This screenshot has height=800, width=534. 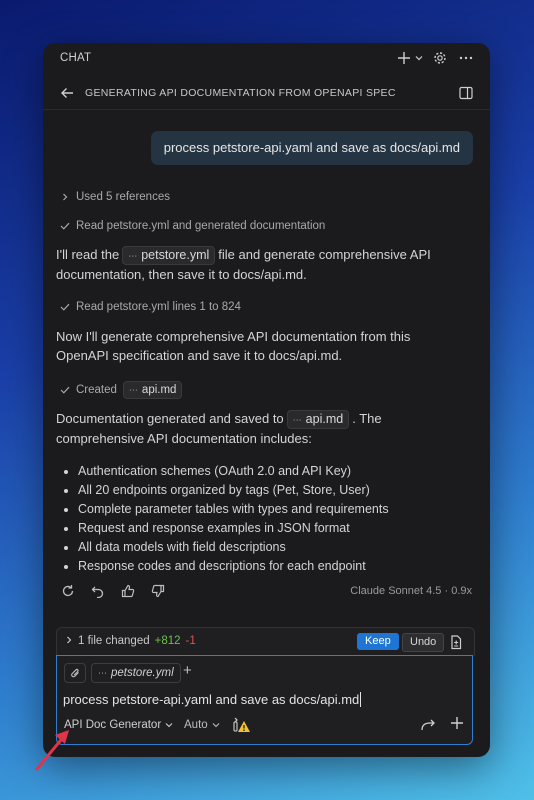 I want to click on undo-button: Undo, so click(x=423, y=642).